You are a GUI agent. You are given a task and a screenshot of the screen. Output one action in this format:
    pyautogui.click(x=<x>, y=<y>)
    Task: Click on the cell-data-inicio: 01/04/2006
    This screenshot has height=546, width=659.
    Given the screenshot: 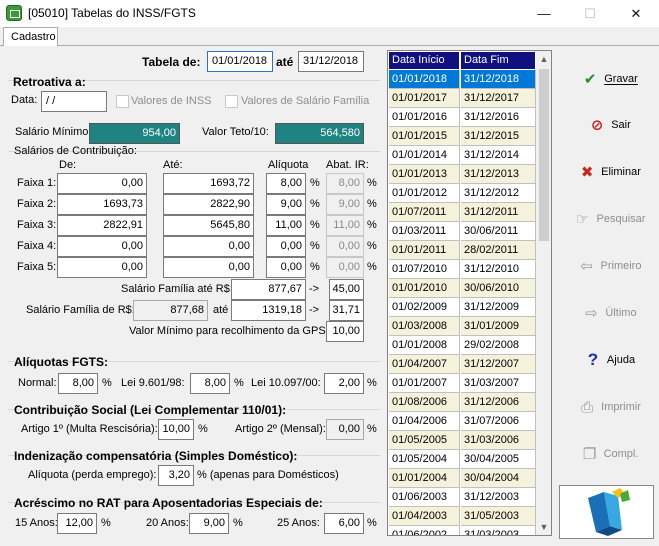 What is the action you would take?
    pyautogui.click(x=424, y=421)
    